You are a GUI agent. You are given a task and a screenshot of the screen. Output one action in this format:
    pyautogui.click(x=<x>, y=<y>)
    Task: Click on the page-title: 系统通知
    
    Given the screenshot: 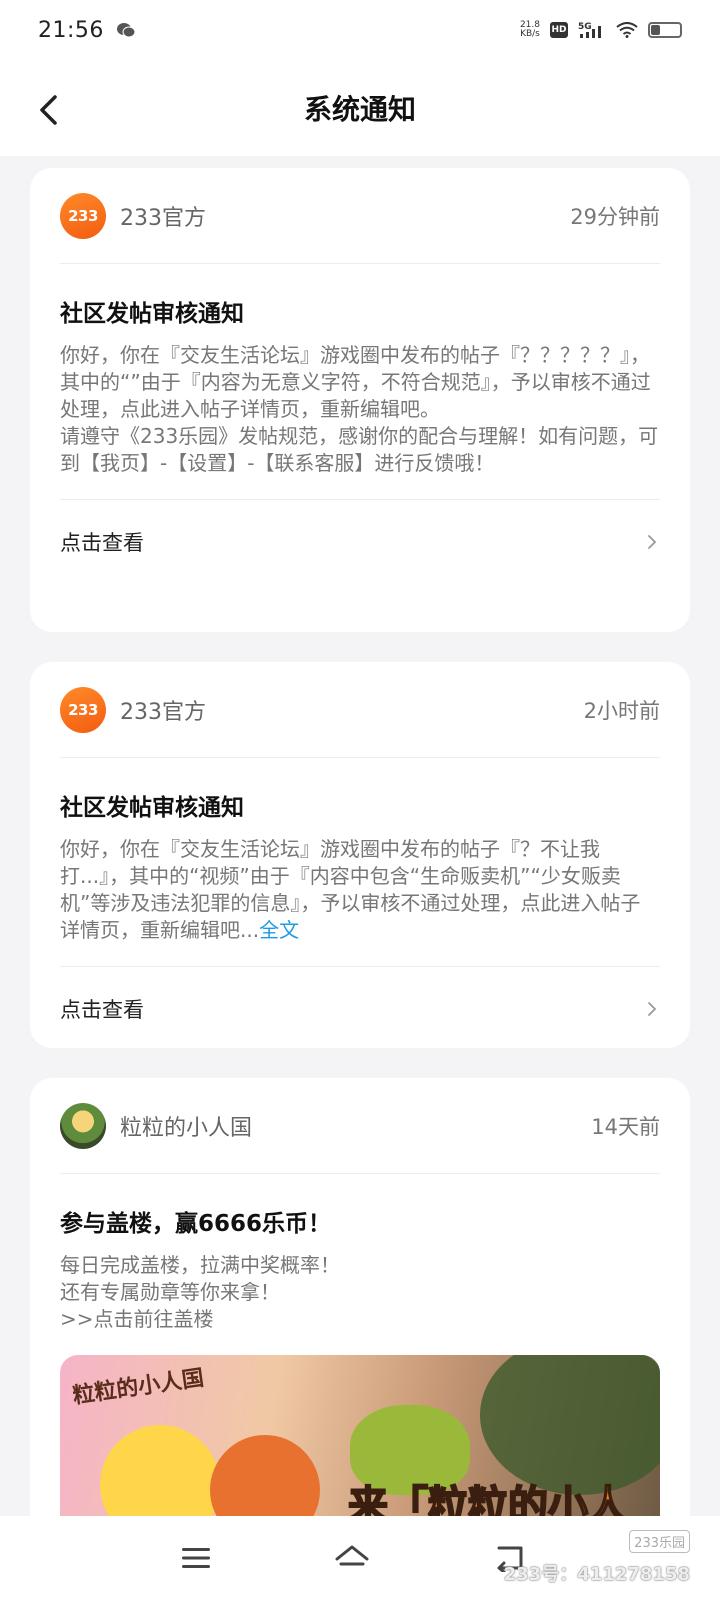 What is the action you would take?
    pyautogui.click(x=359, y=109)
    